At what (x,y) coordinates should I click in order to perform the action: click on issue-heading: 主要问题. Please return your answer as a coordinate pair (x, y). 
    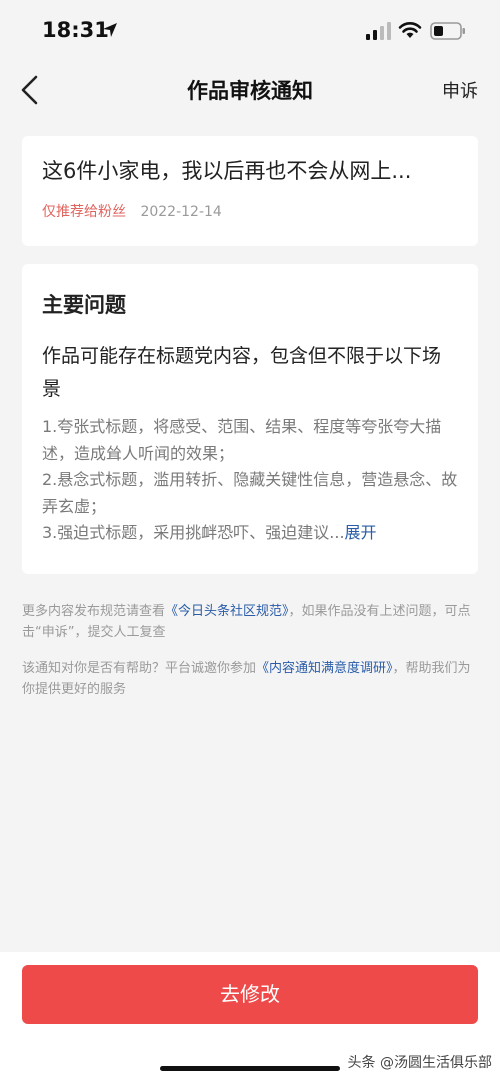
    Looking at the image, I should click on (84, 305).